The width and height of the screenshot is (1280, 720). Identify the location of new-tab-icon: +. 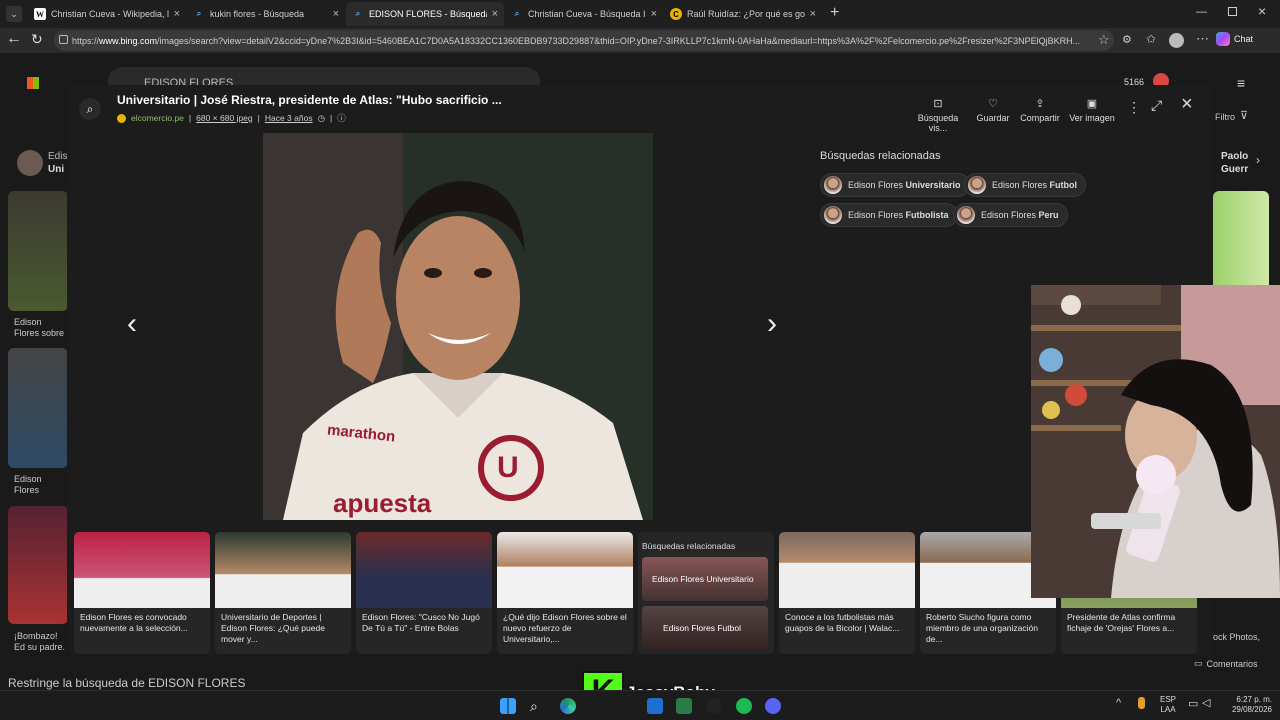
(834, 13).